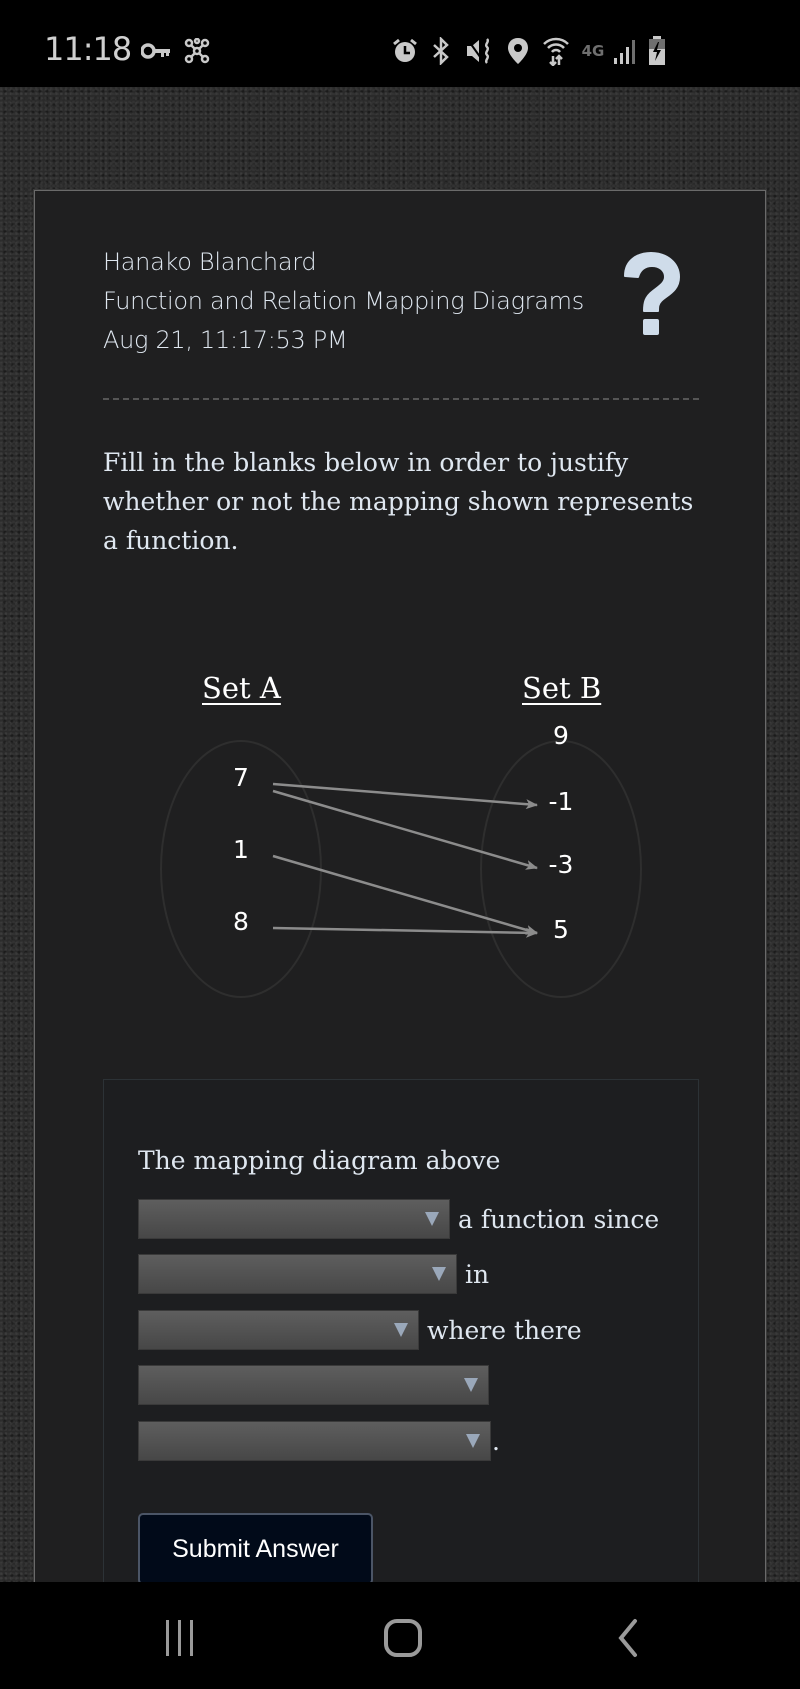 Image resolution: width=800 pixels, height=1689 pixels. I want to click on row-1-text: a function since, so click(559, 1219).